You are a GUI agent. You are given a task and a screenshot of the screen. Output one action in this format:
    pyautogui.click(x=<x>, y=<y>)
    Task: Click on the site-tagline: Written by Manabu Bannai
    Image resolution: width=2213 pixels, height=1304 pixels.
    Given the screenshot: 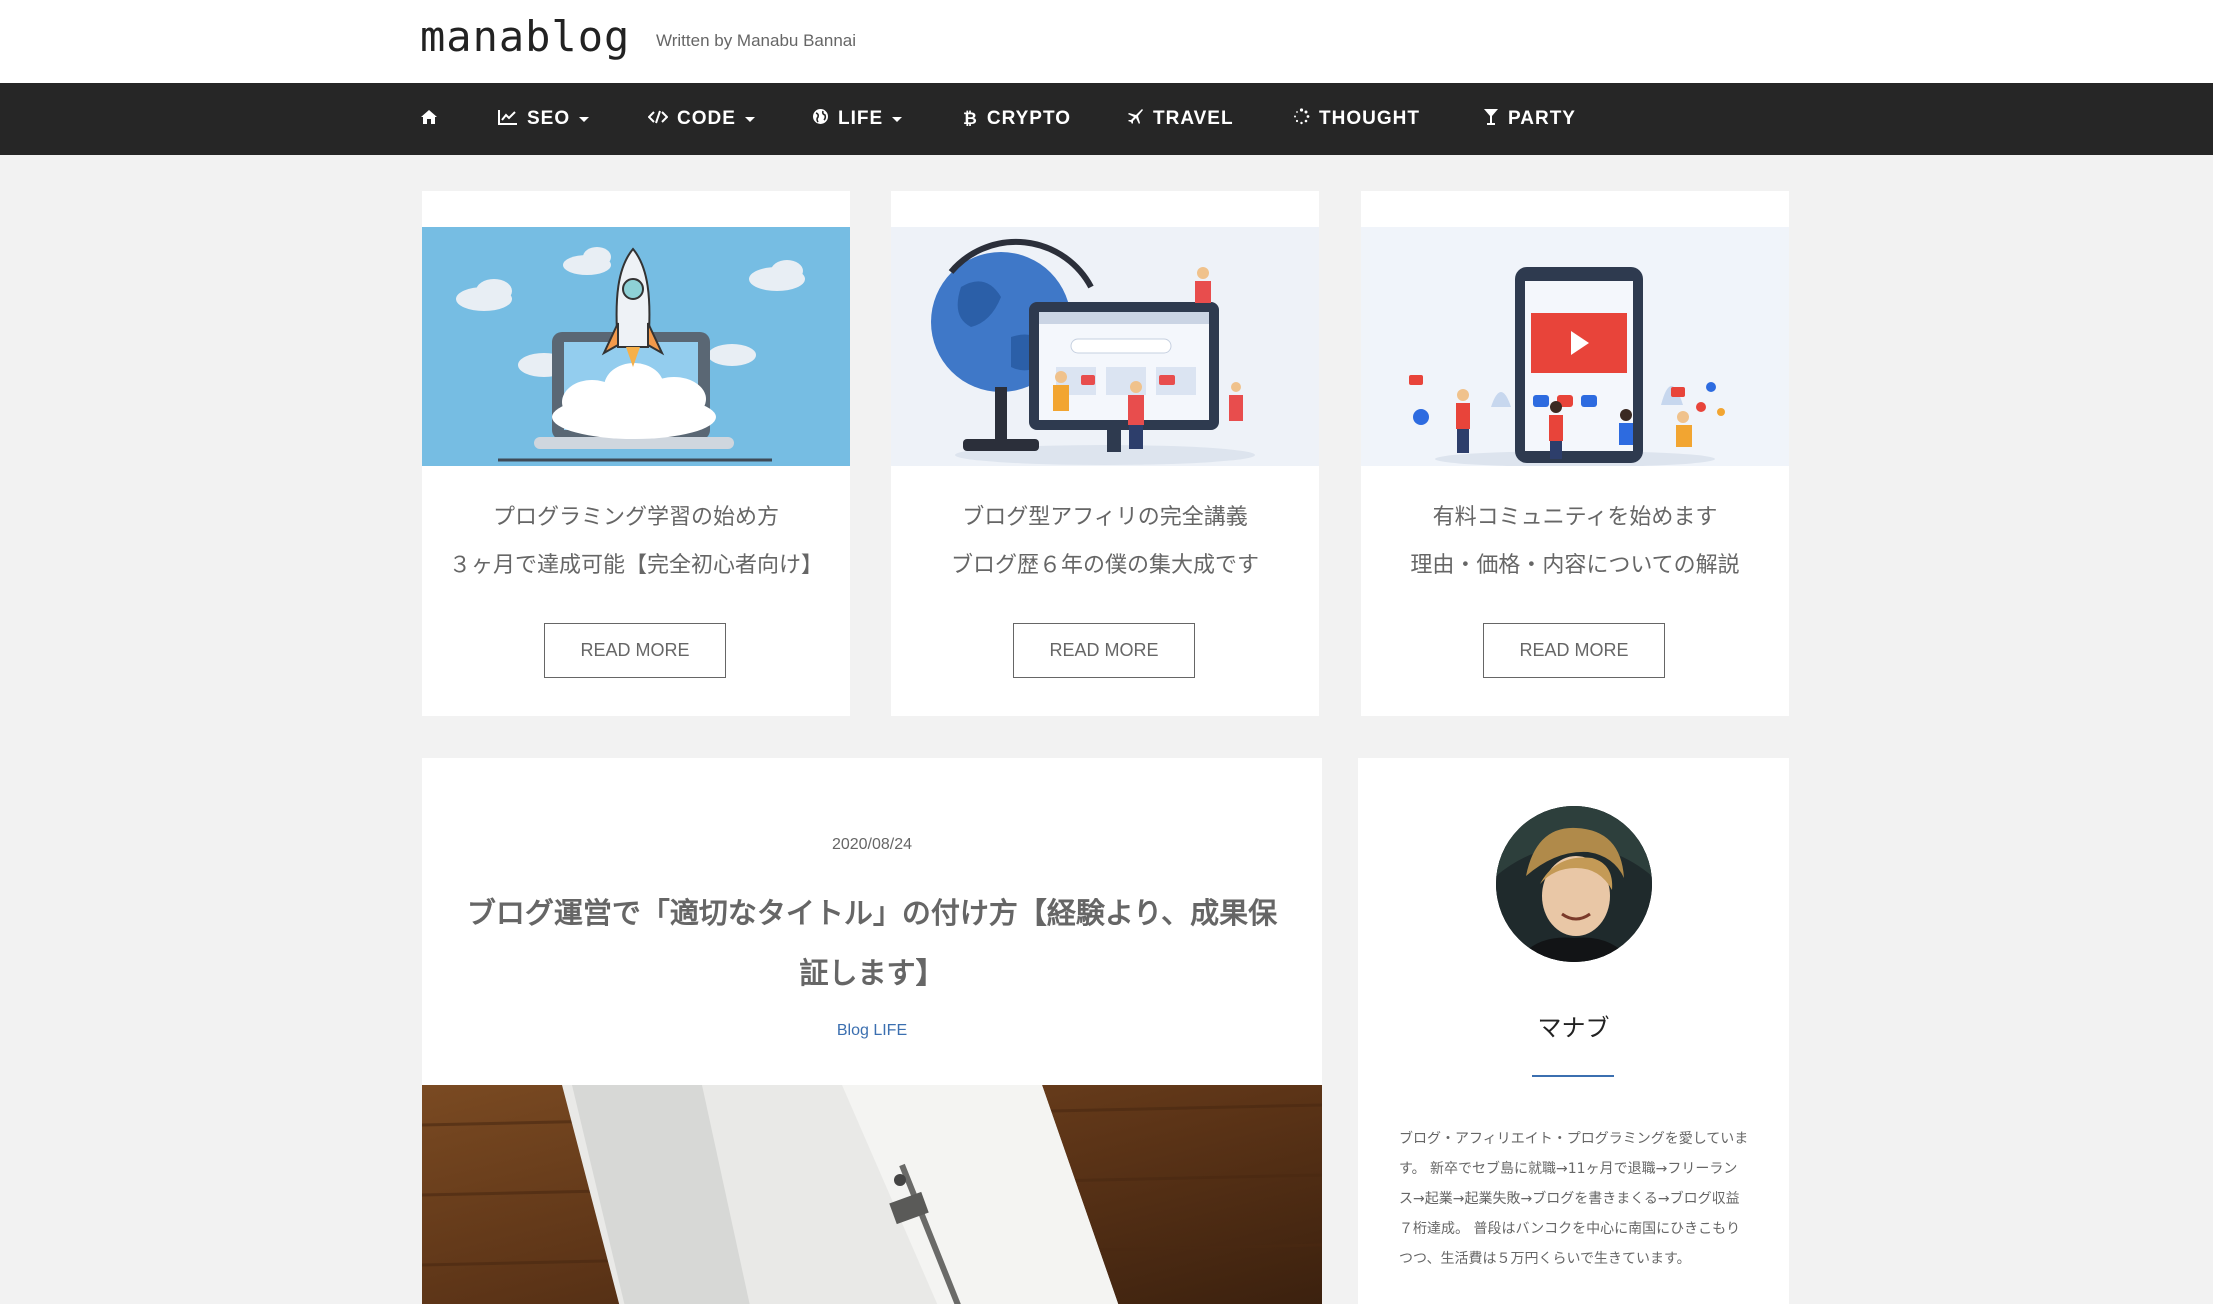 What is the action you would take?
    pyautogui.click(x=756, y=40)
    